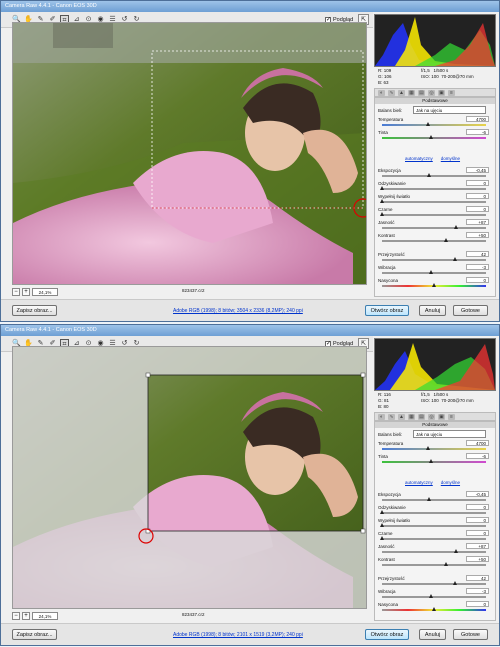  Describe the element at coordinates (451, 93) in the screenshot. I see `tab-presets-icon: ≡` at that location.